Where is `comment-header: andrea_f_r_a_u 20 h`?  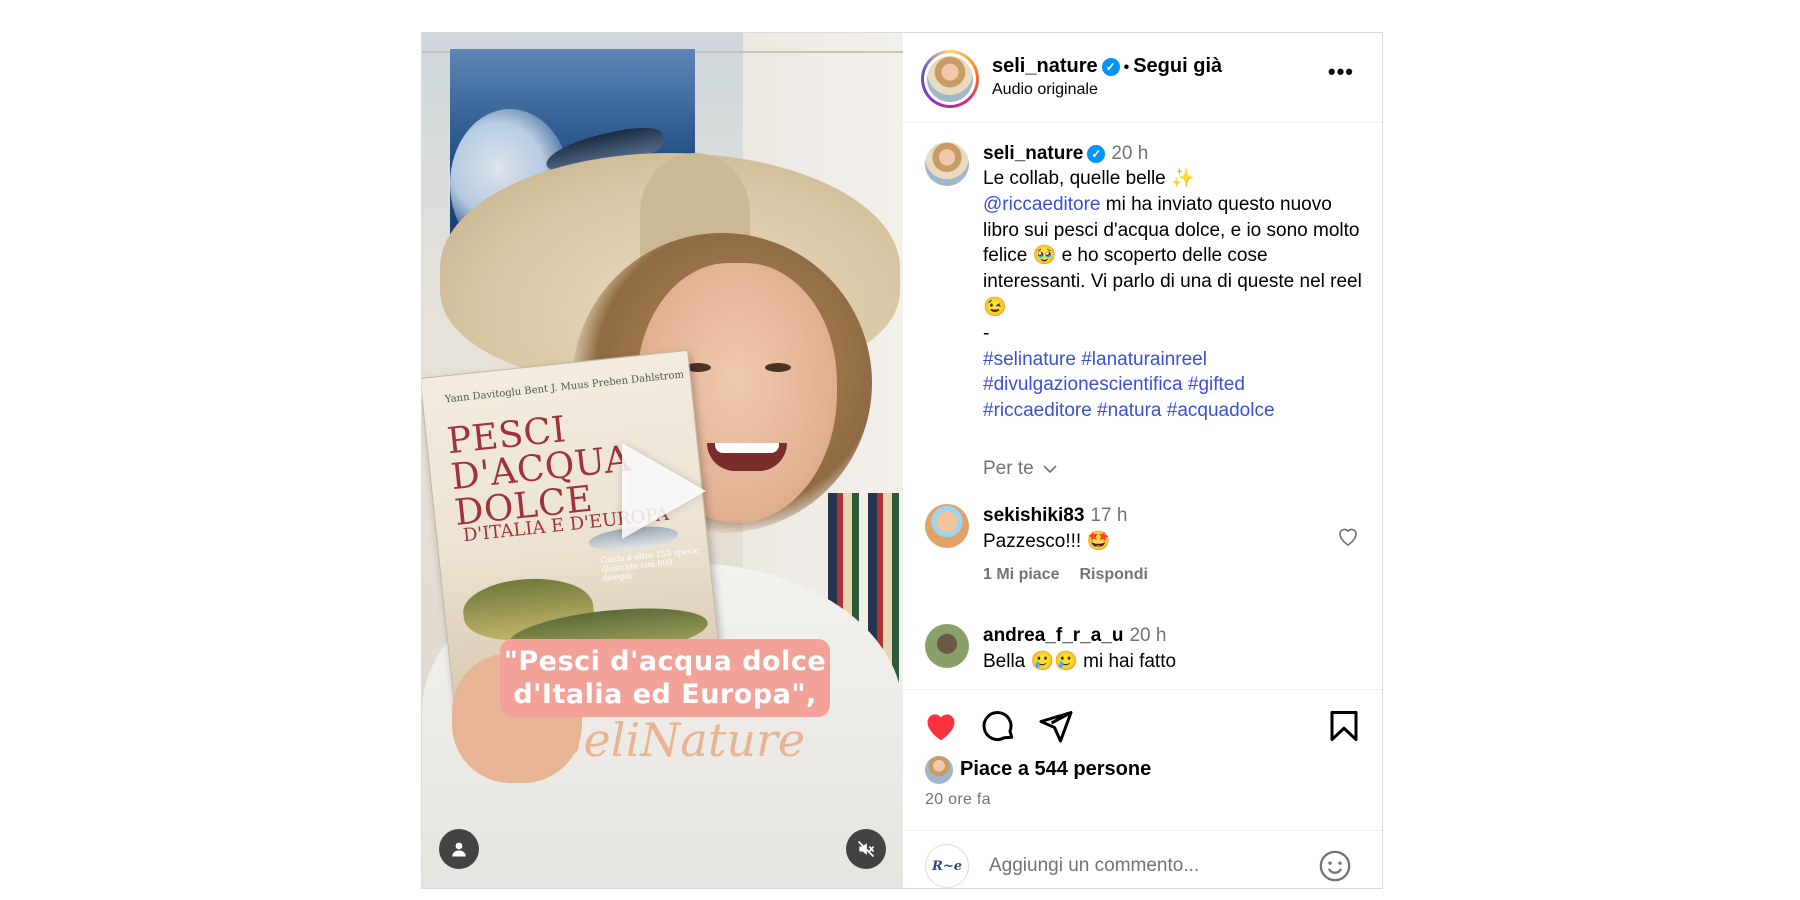
comment-header: andrea_f_r_a_u 20 h is located at coordinates (1074, 636).